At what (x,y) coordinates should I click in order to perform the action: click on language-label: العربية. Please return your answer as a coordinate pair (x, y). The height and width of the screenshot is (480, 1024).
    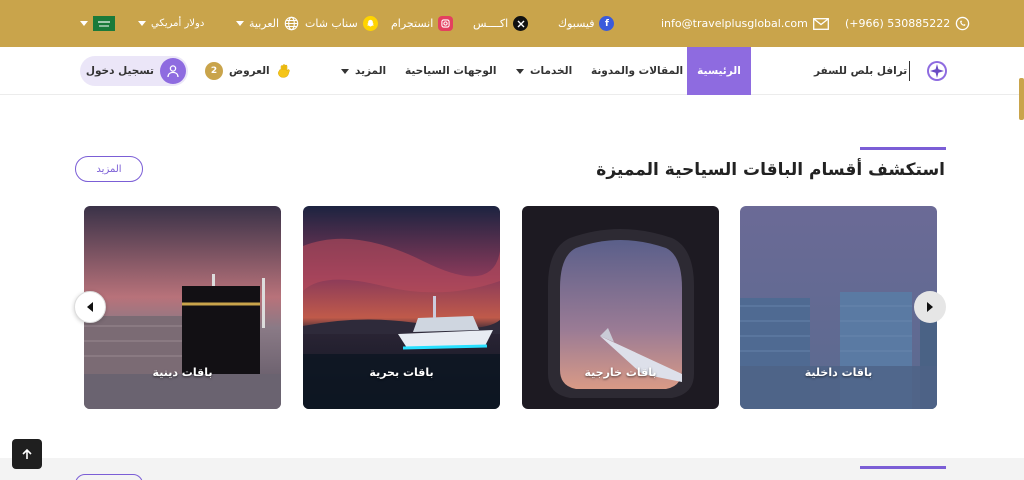
    Looking at the image, I should click on (264, 23).